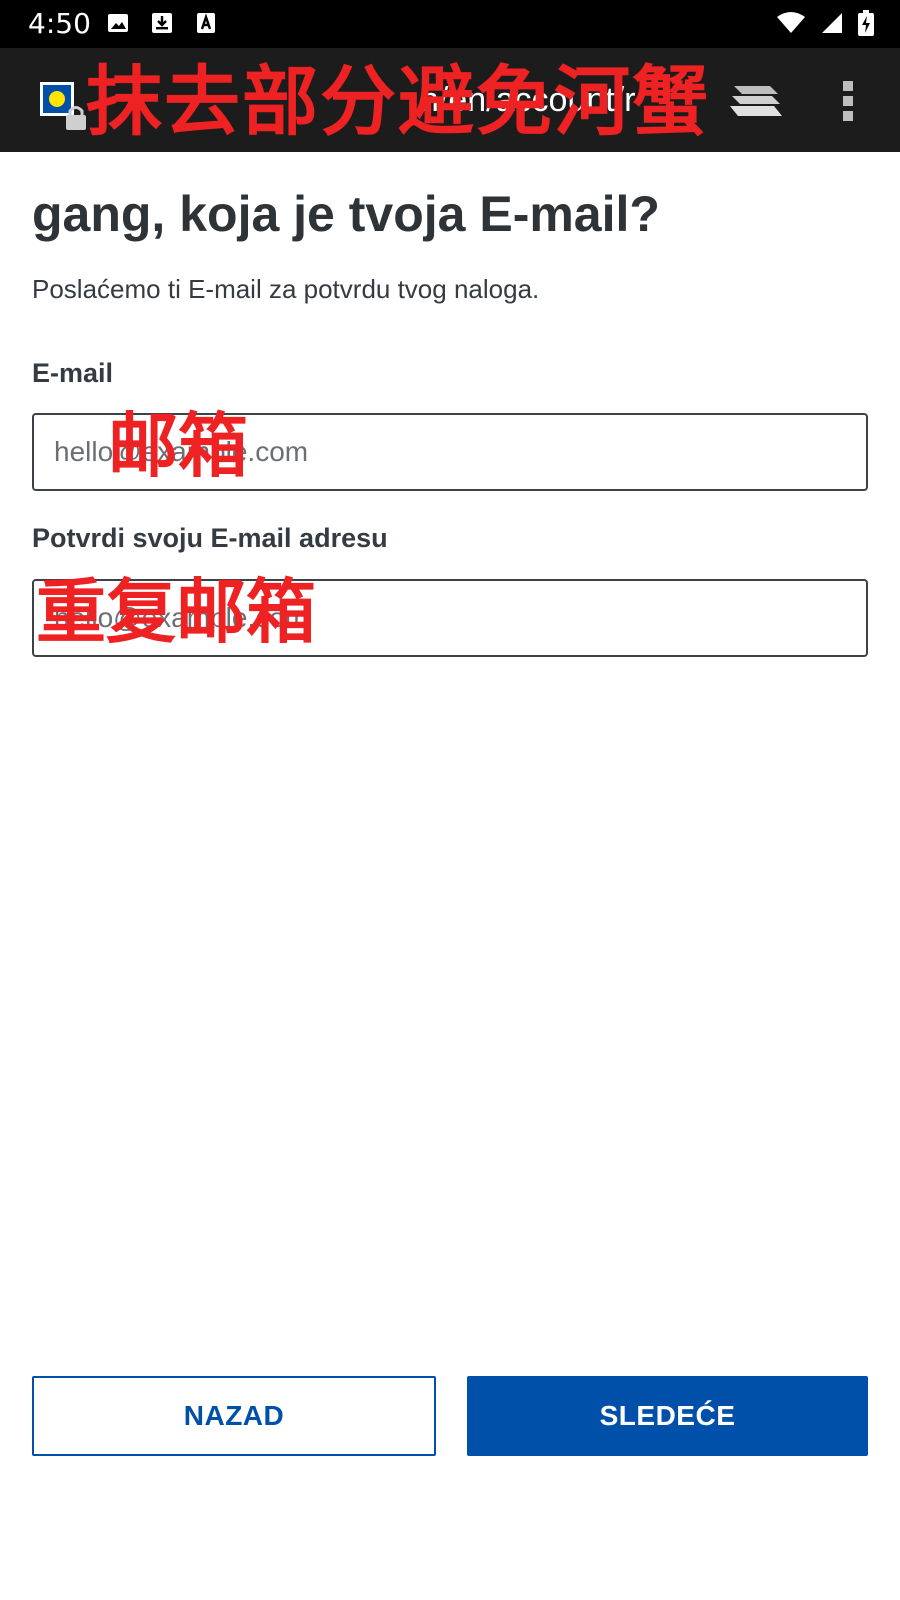  I want to click on status-system-icons, so click(825, 23).